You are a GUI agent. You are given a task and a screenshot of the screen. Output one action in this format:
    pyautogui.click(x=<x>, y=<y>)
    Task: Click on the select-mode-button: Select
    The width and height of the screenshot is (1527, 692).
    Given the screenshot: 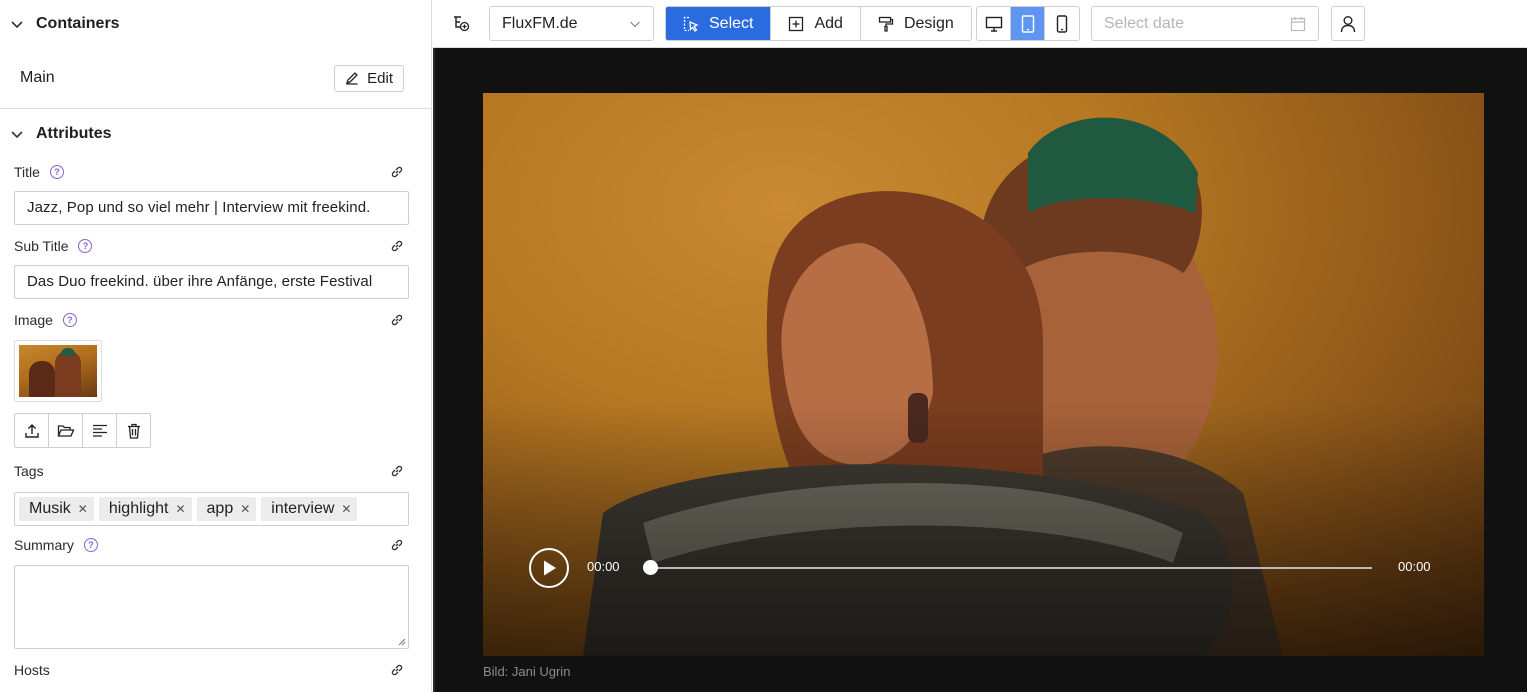 What is the action you would take?
    pyautogui.click(x=719, y=23)
    